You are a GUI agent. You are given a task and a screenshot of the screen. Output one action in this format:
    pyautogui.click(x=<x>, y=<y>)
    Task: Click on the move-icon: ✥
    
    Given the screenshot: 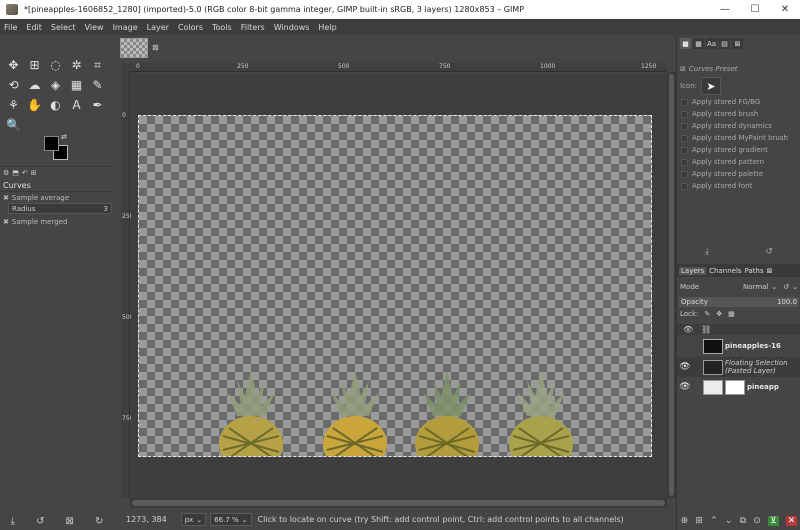 What is the action you would take?
    pyautogui.click(x=13, y=65)
    